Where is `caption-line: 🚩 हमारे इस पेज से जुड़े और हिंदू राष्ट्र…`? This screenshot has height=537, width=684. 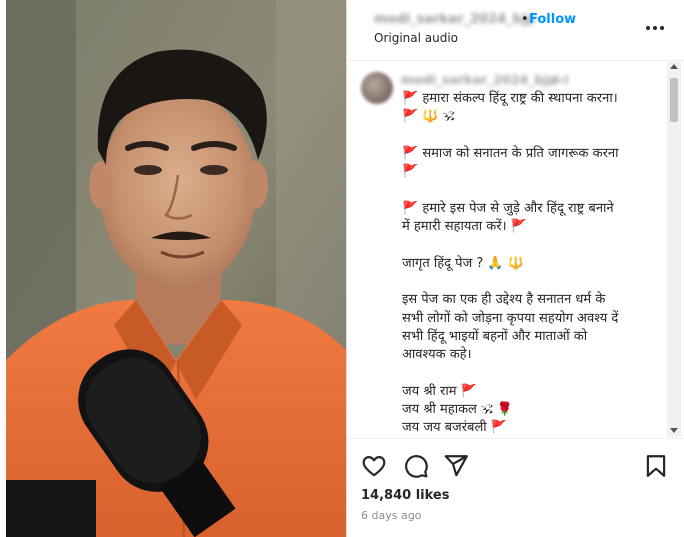 caption-line: 🚩 हमारे इस पेज से जुड़े और हिंदू राष्ट्र… is located at coordinates (508, 208).